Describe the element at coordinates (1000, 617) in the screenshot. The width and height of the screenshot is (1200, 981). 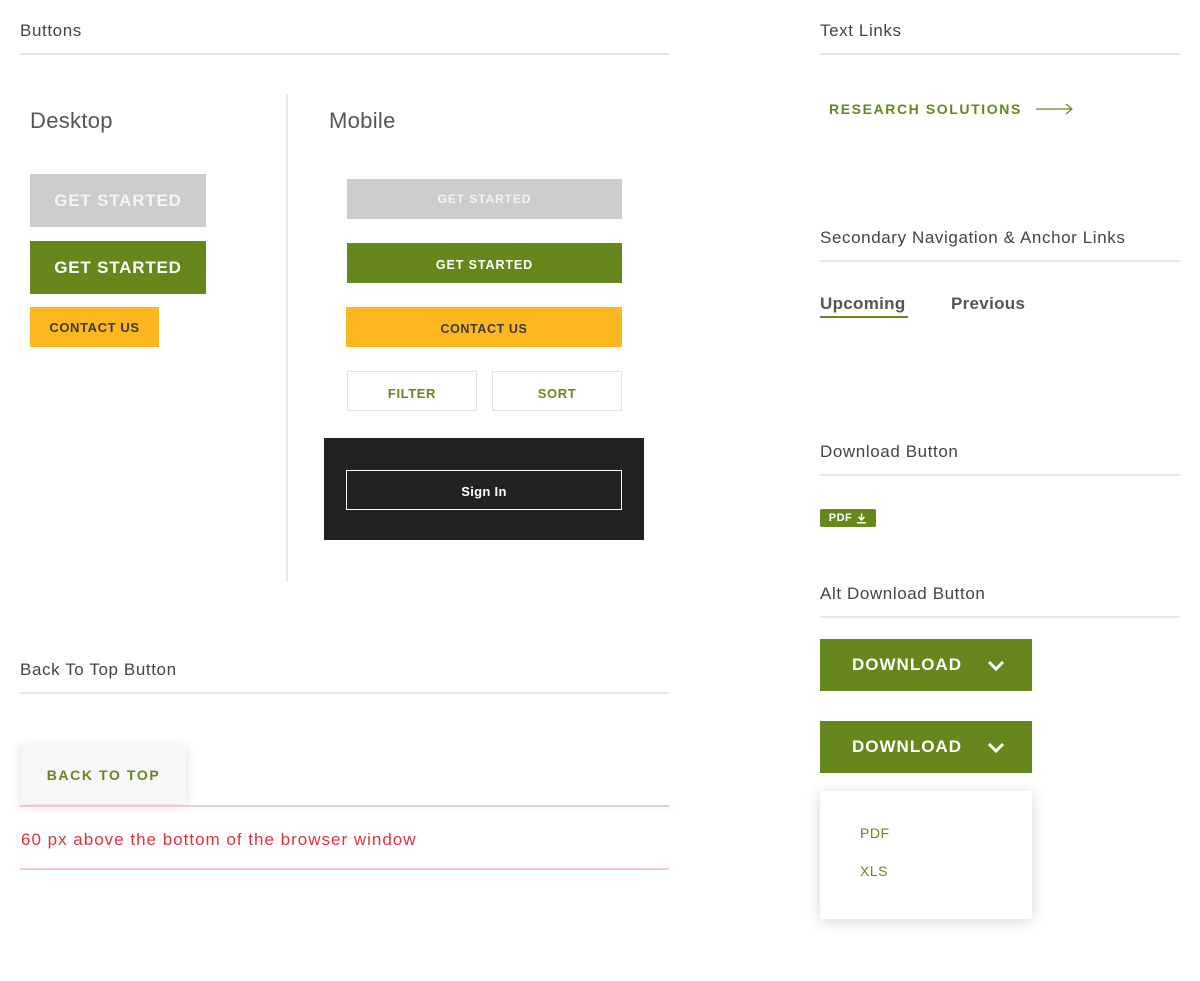
I see `alt-download-section-rule` at that location.